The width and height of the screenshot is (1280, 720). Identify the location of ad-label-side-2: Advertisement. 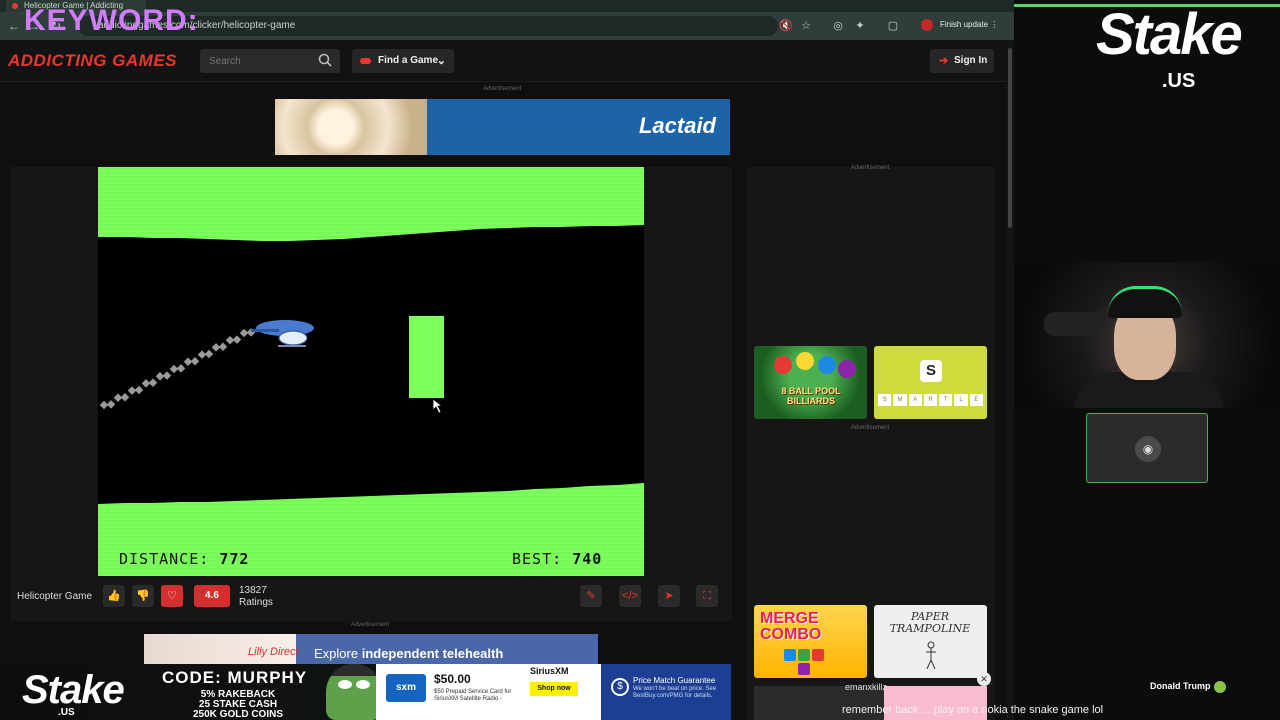
(870, 428).